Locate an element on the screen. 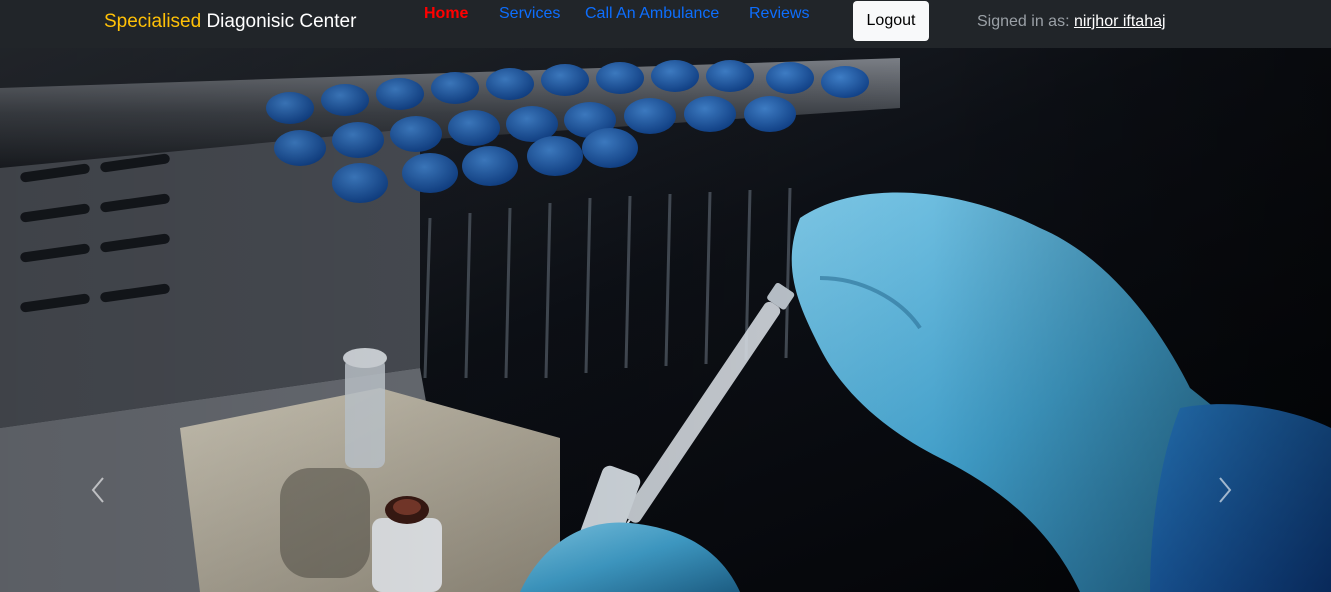 Image resolution: width=1331 pixels, height=592 pixels. carousel-next-button is located at coordinates (1225, 490).